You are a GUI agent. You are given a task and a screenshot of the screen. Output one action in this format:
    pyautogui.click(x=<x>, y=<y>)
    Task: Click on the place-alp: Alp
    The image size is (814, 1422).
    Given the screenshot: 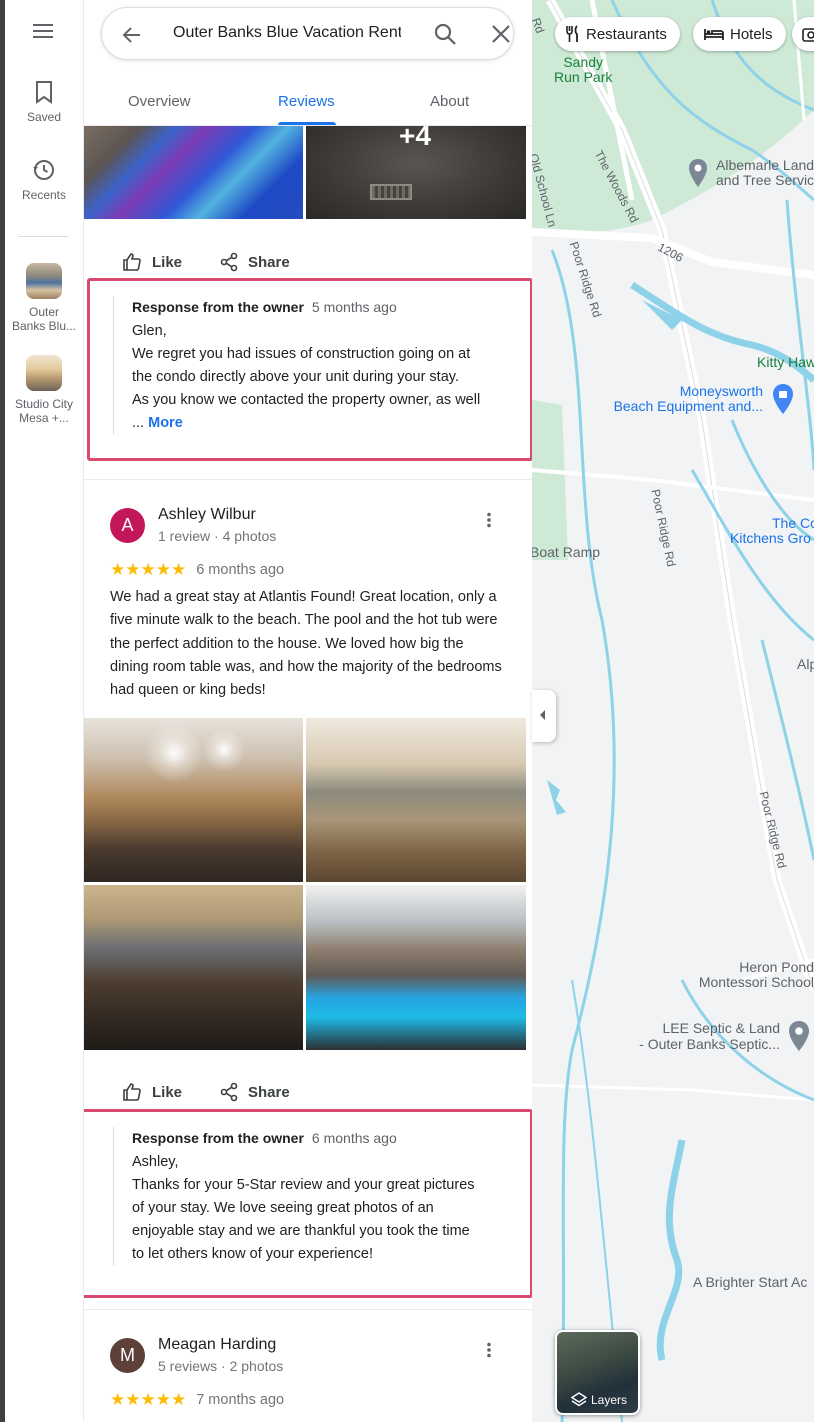 What is the action you would take?
    pyautogui.click(x=805, y=664)
    